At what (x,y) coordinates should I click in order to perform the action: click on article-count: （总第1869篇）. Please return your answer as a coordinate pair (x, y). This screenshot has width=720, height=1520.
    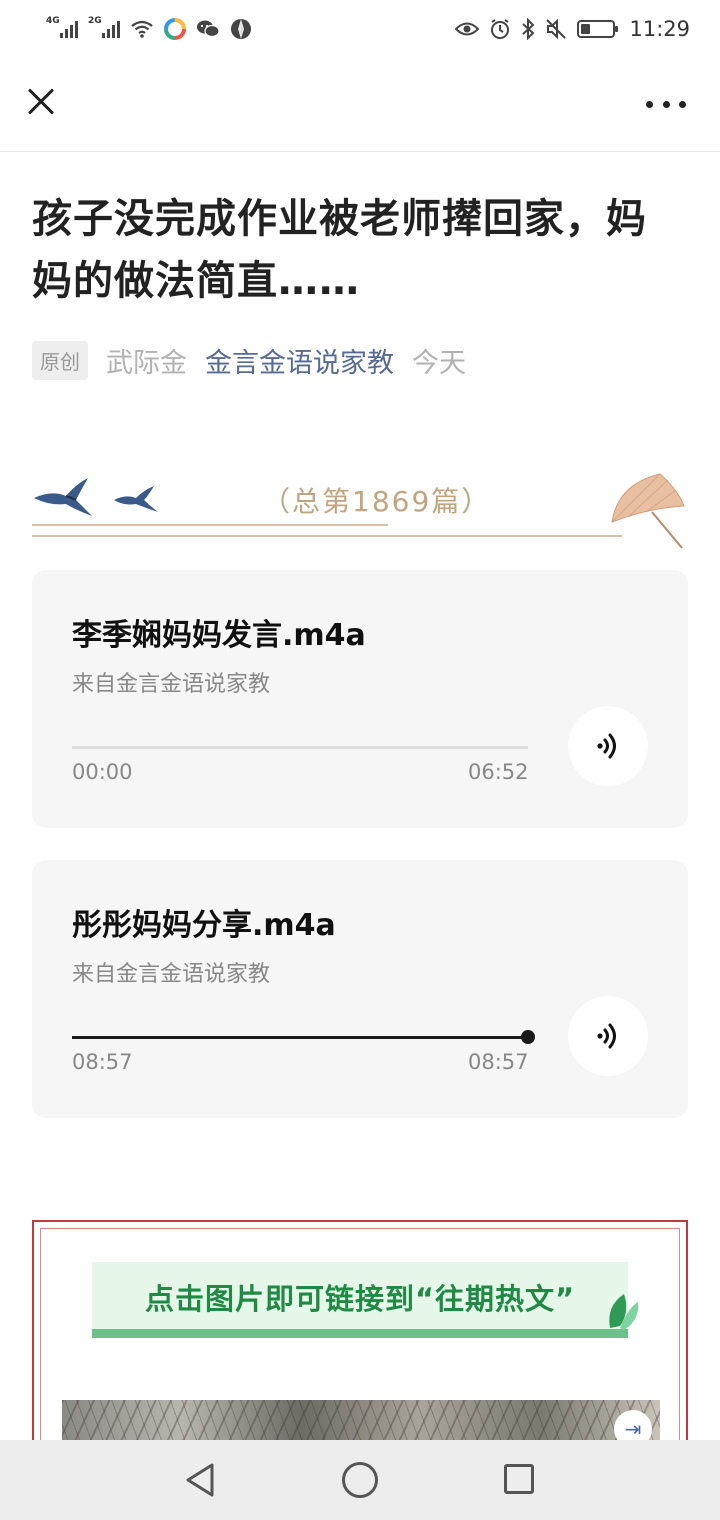
    Looking at the image, I should click on (377, 501).